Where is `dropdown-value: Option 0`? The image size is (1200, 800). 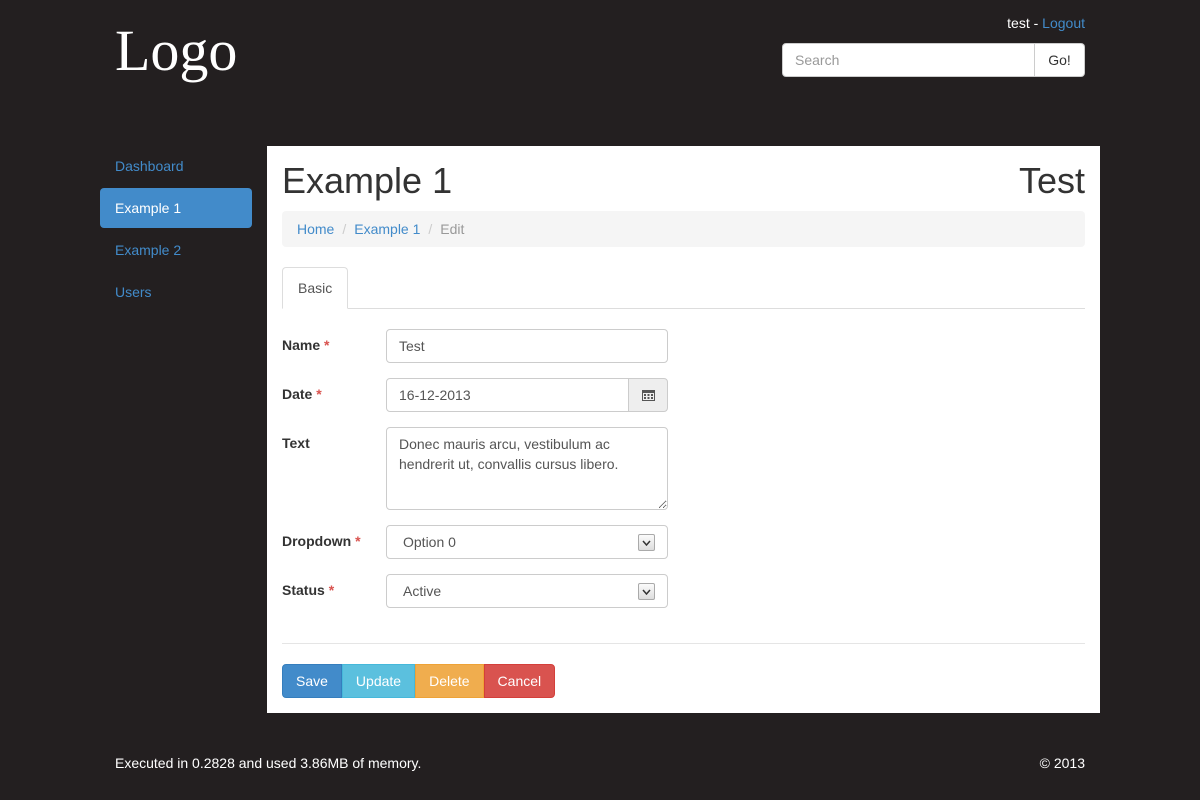
dropdown-value: Option 0 is located at coordinates (429, 542).